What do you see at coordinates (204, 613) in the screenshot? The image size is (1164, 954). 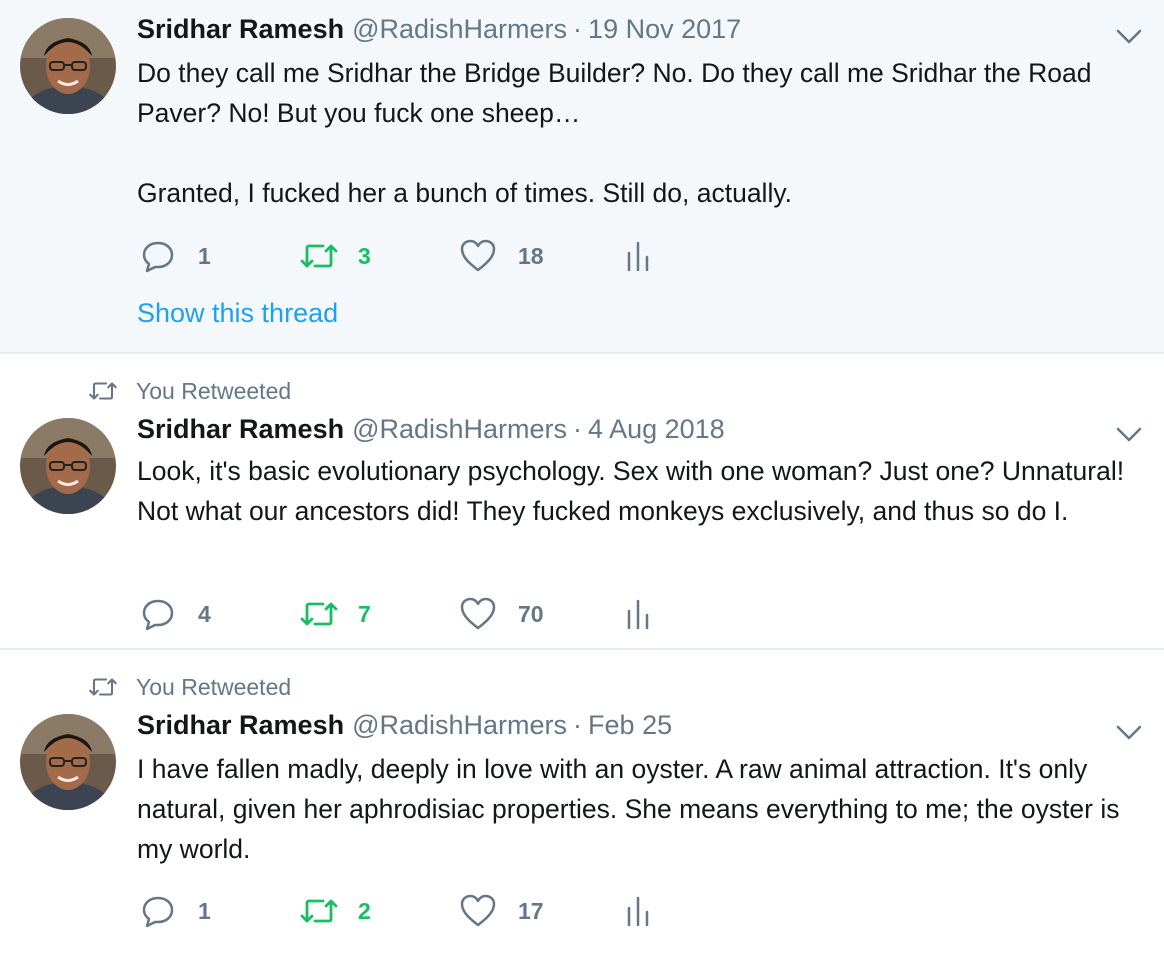 I see `reply-count: 4` at bounding box center [204, 613].